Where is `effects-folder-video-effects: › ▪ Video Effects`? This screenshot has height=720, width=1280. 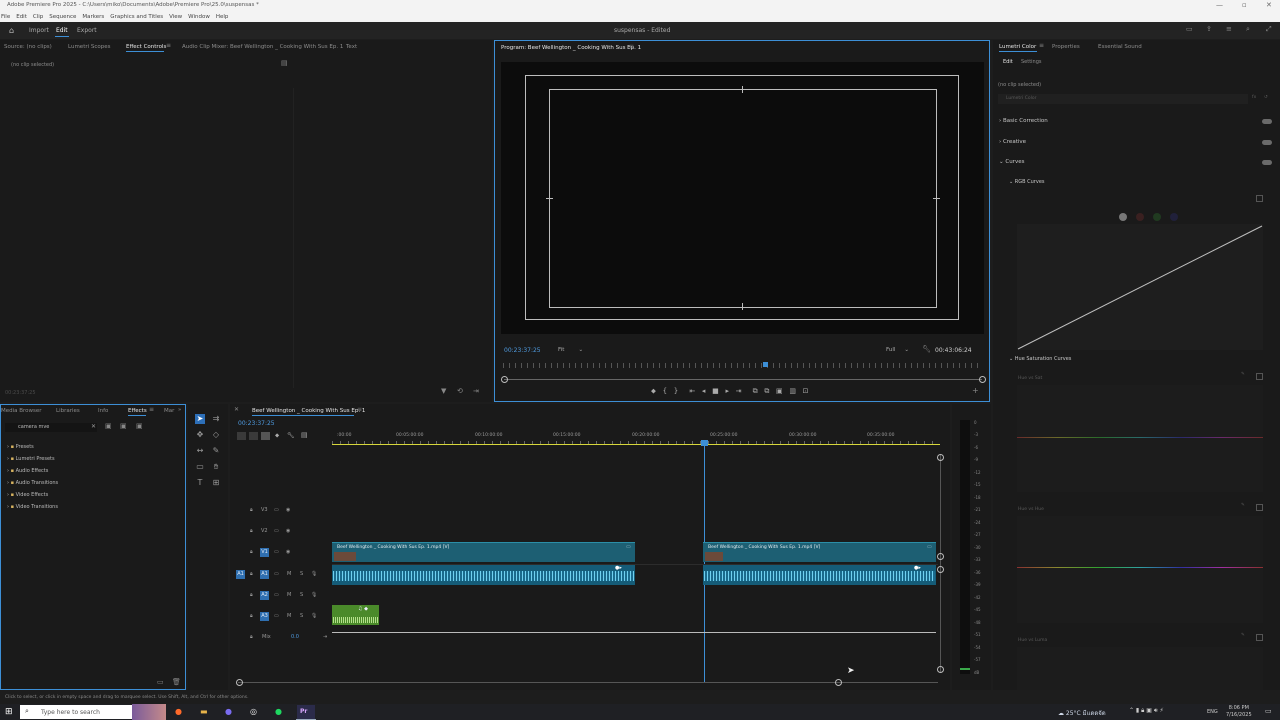
effects-folder-video-effects: › ▪ Video Effects is located at coordinates (32, 495).